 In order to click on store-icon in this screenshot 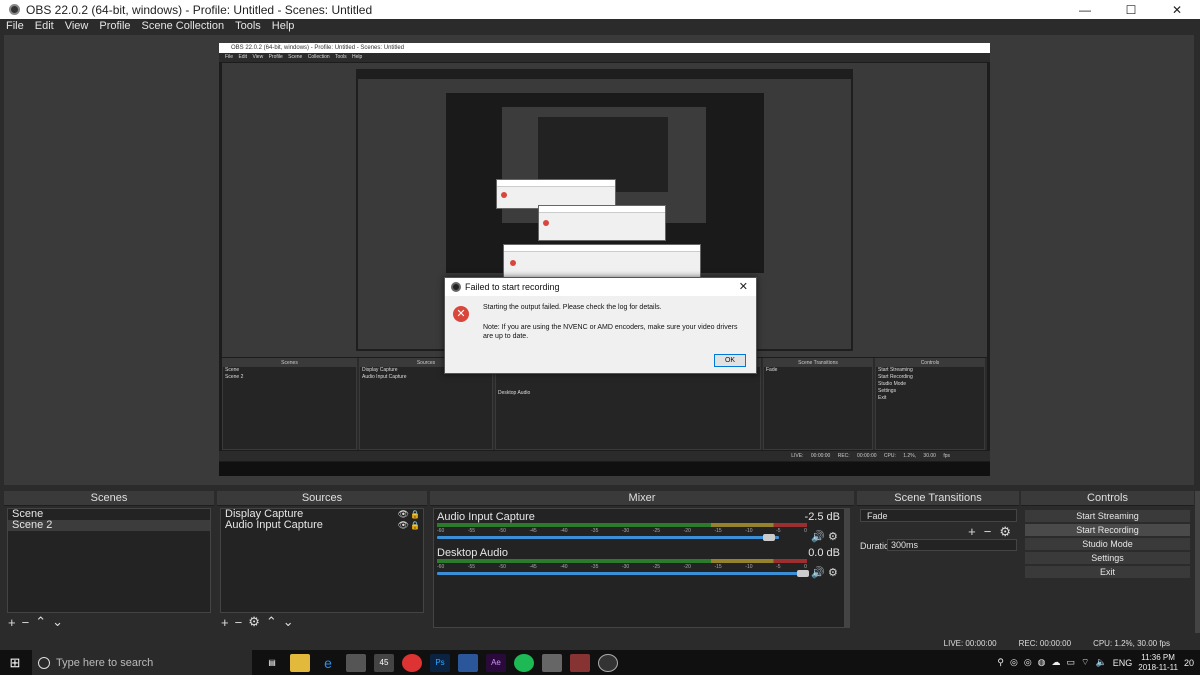, I will do `click(356, 662)`.